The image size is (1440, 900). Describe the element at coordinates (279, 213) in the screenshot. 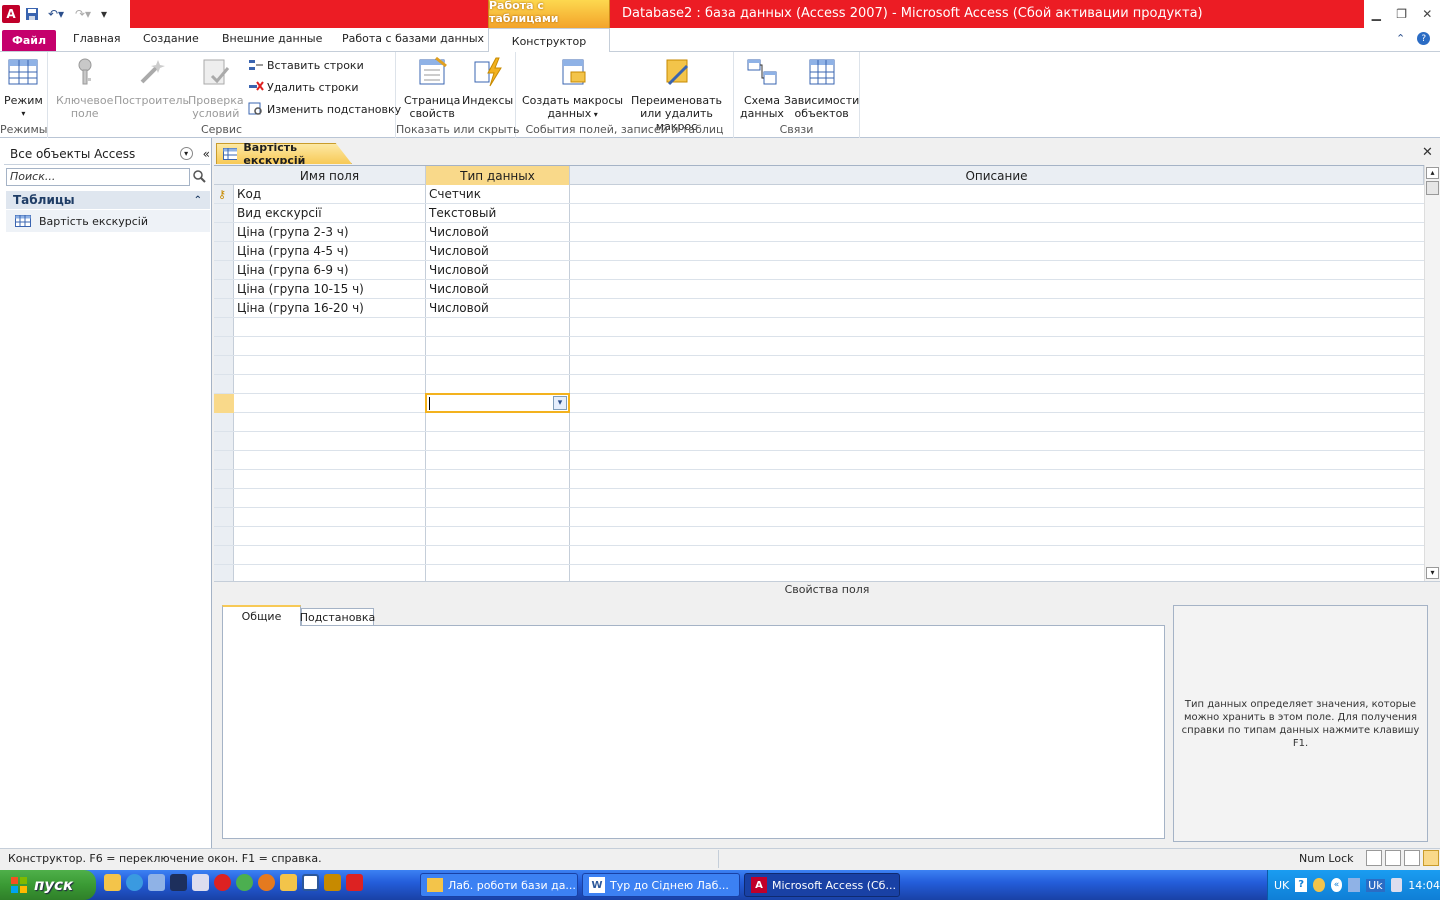

I see `field-name-cell: Вид екскурсії` at that location.